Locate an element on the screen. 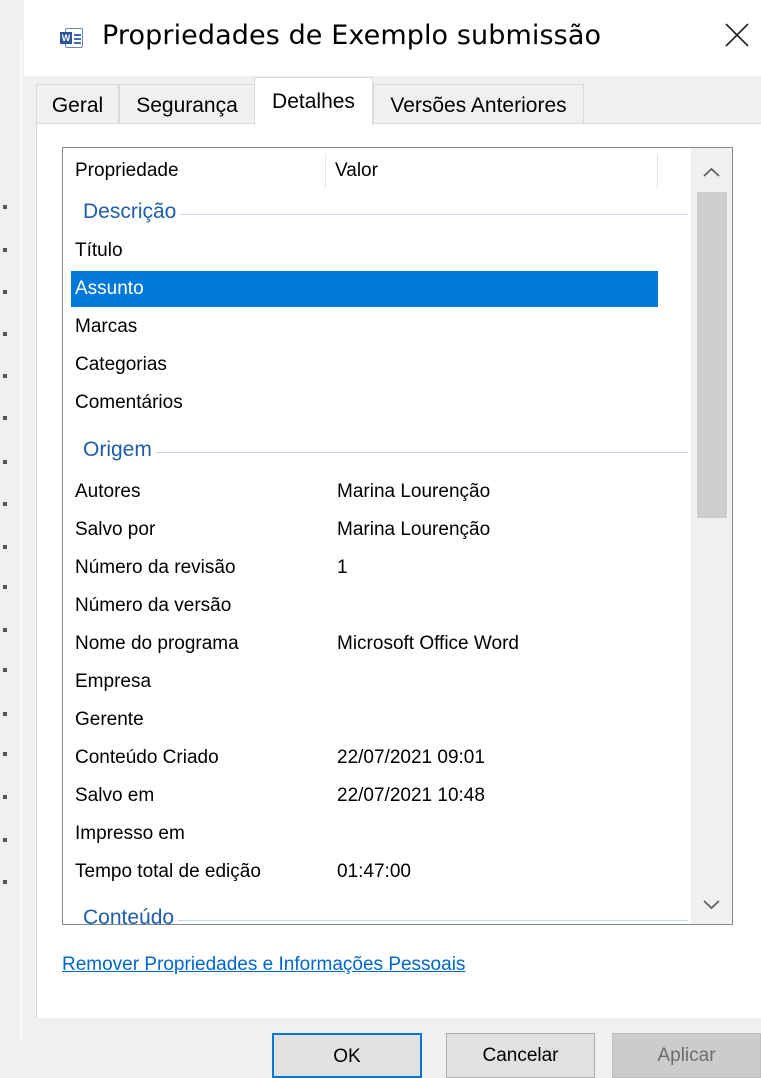 This screenshot has width=761, height=1078. property-name: Autores is located at coordinates (108, 491).